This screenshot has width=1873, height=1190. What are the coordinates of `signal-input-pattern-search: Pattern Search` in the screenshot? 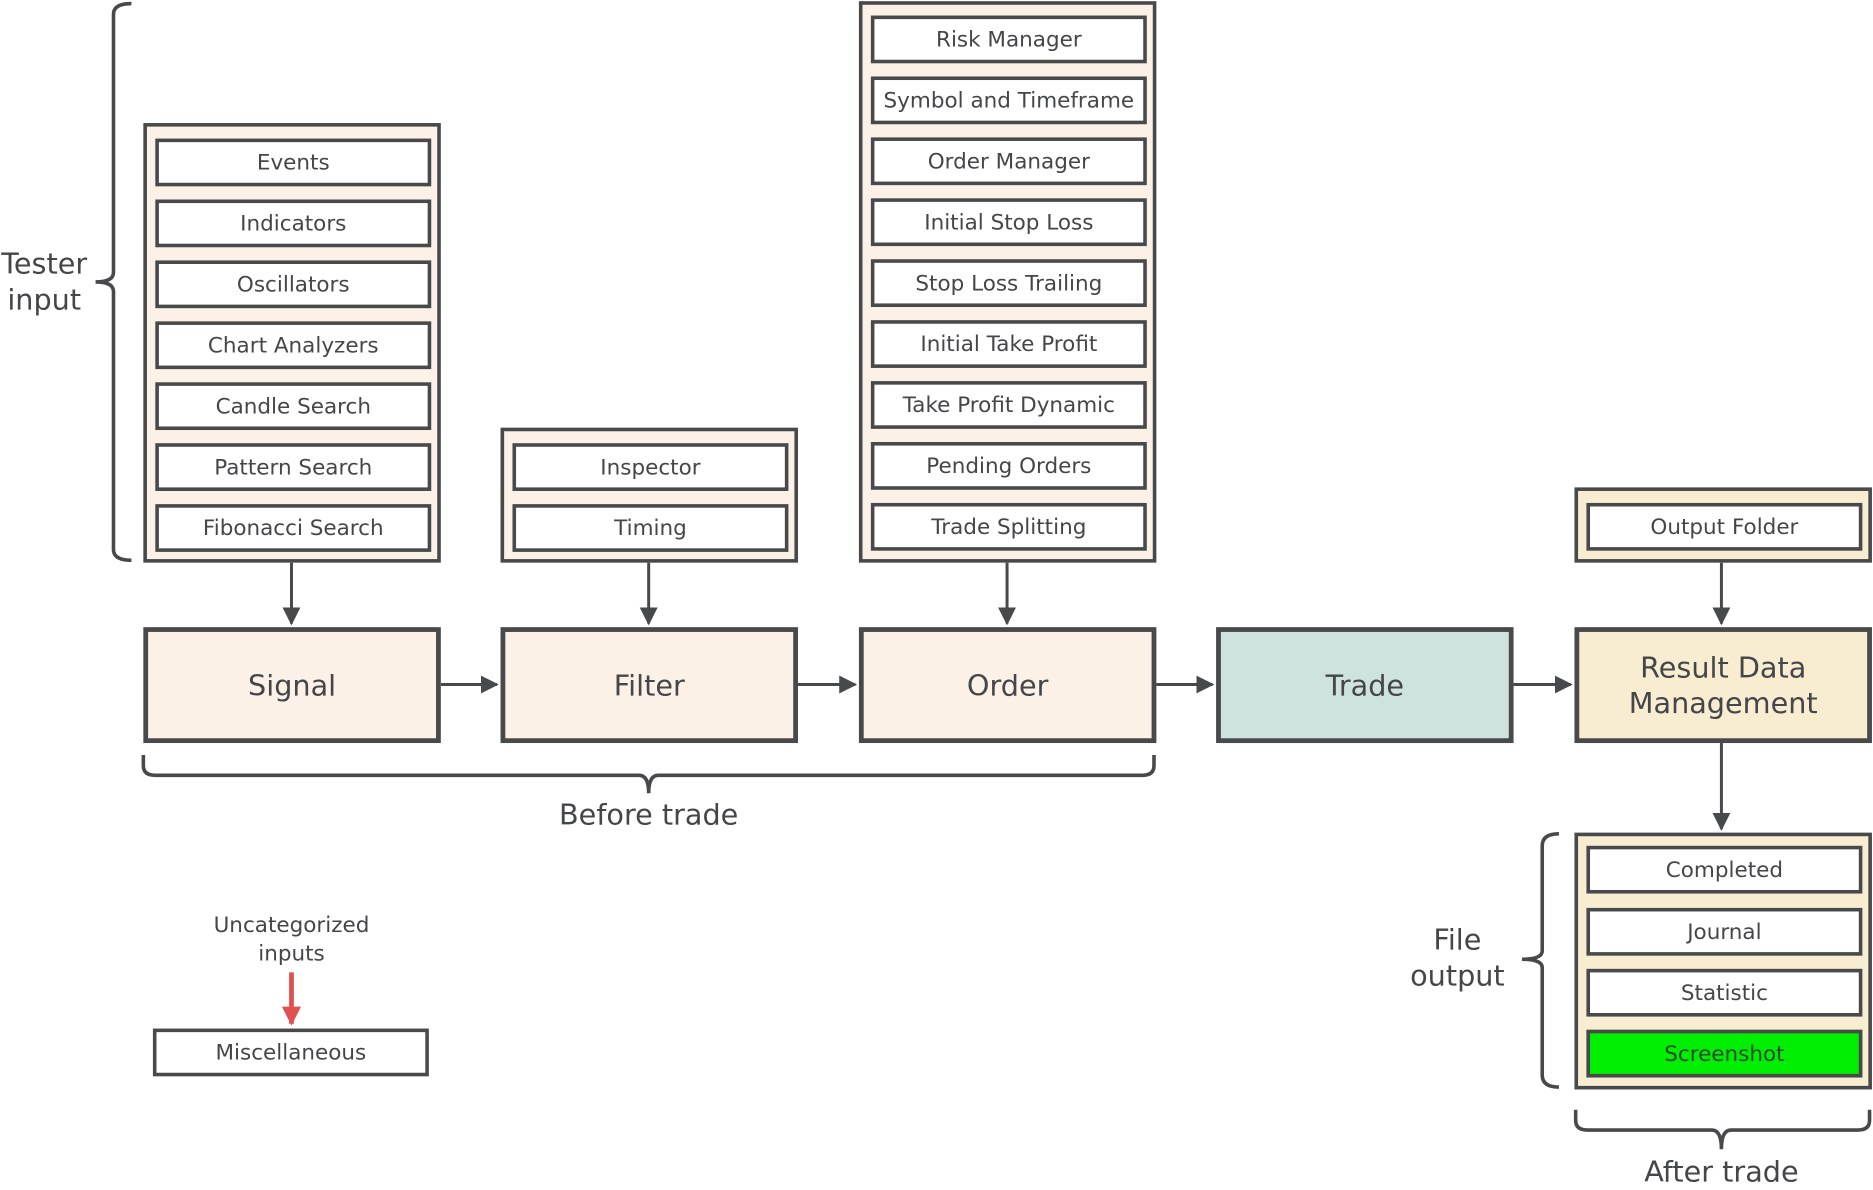 It's located at (293, 467).